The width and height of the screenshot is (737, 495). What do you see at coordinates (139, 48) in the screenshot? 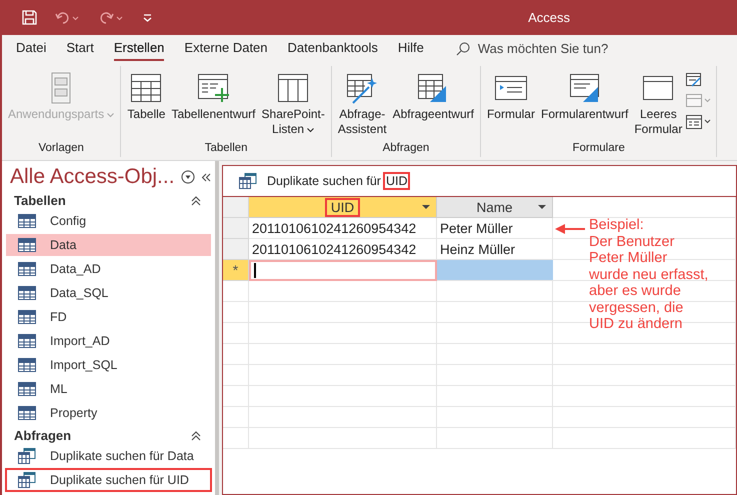
I see `menu-tab: Erstellen` at bounding box center [139, 48].